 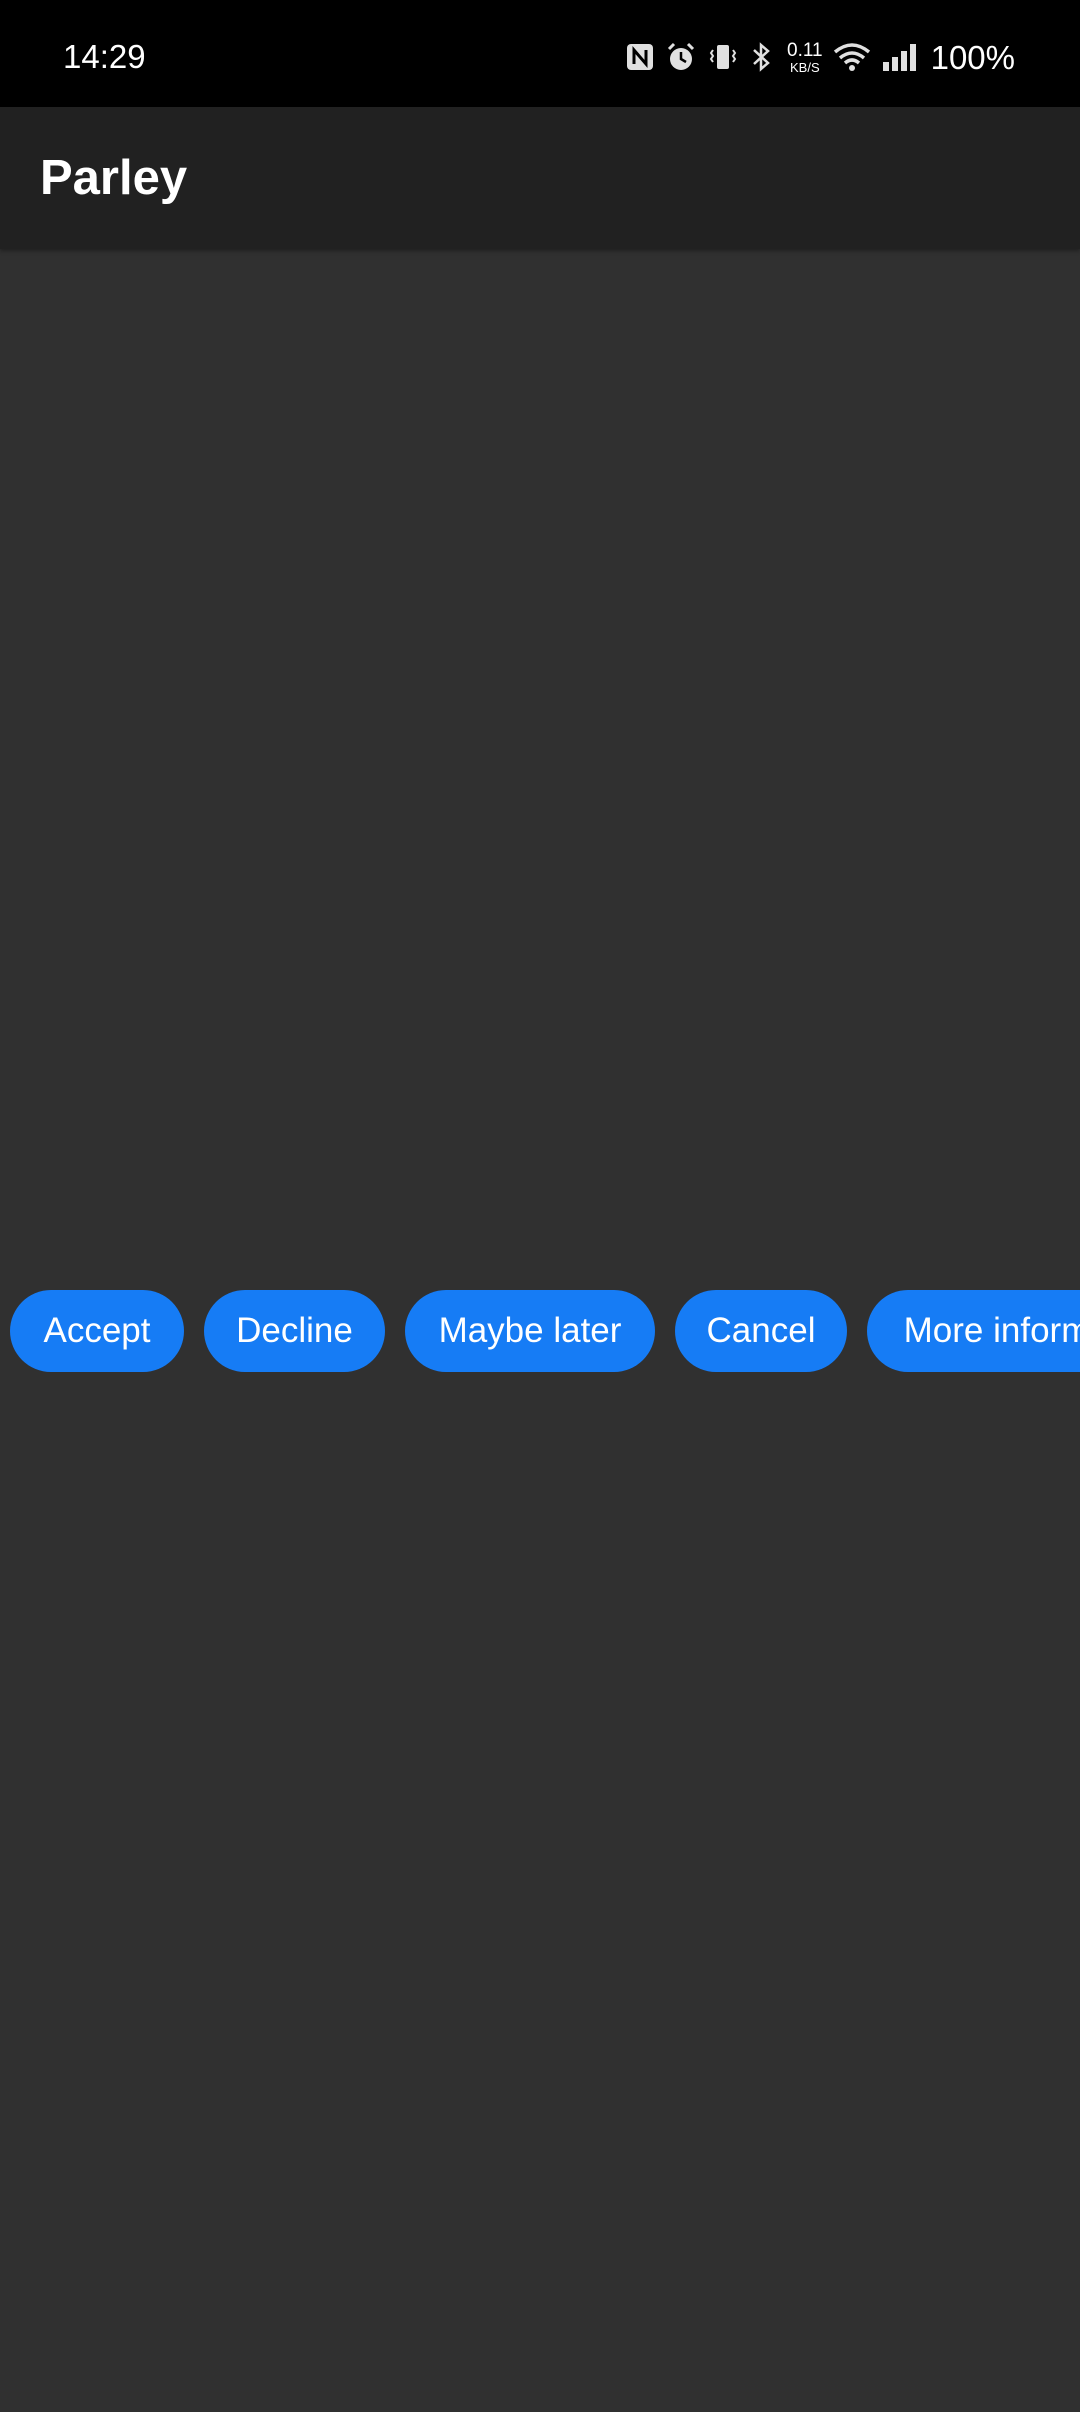 I want to click on decline-button: Decline, so click(x=294, y=1331).